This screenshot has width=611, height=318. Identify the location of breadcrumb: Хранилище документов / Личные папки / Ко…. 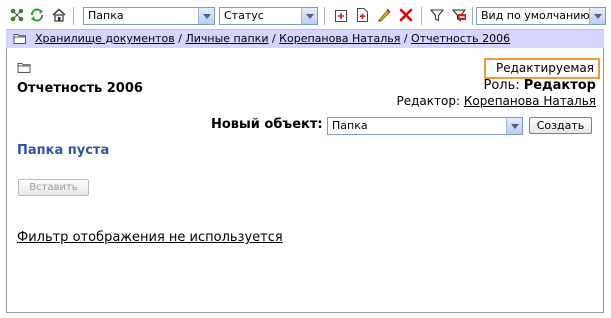
(305, 38).